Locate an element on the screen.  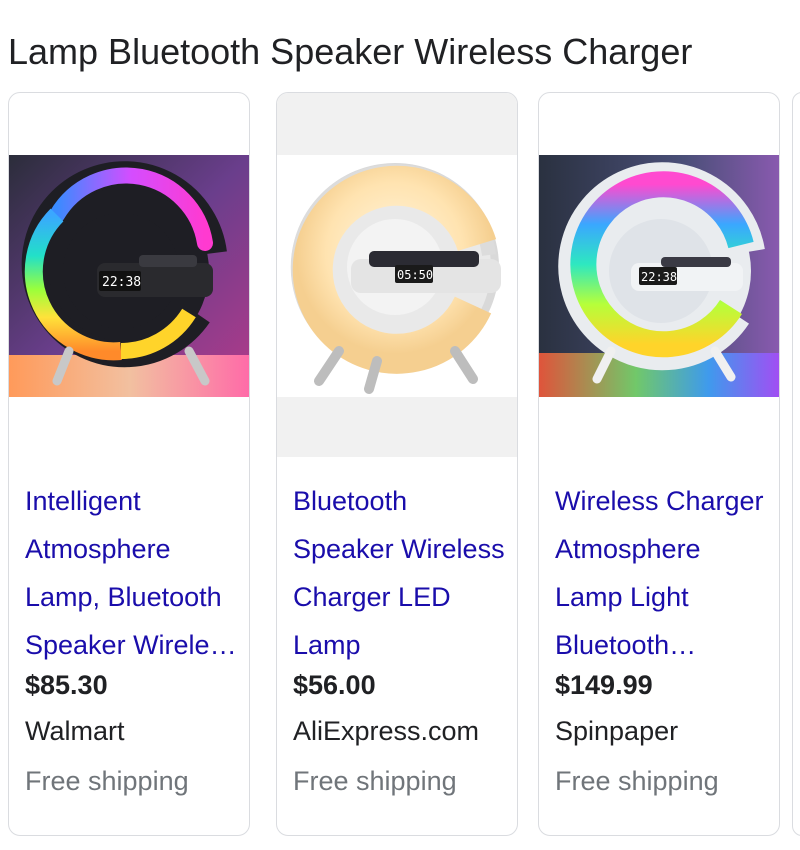
product-seller-1: Walmart is located at coordinates (75, 731).